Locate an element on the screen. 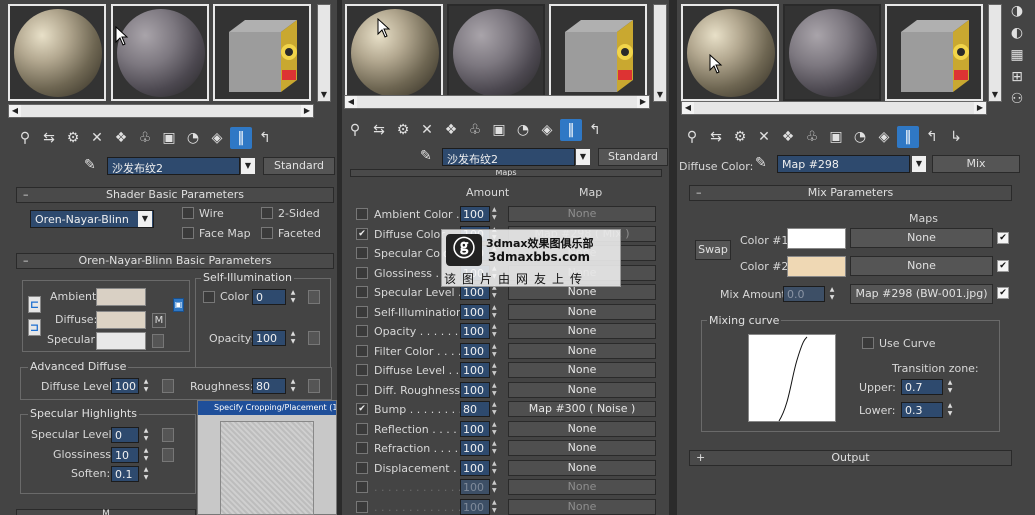 This screenshot has height=515, width=1035. rollout-onb-basic: – Oren-Nayar-Blinn Basic Parameters is located at coordinates (175, 261).